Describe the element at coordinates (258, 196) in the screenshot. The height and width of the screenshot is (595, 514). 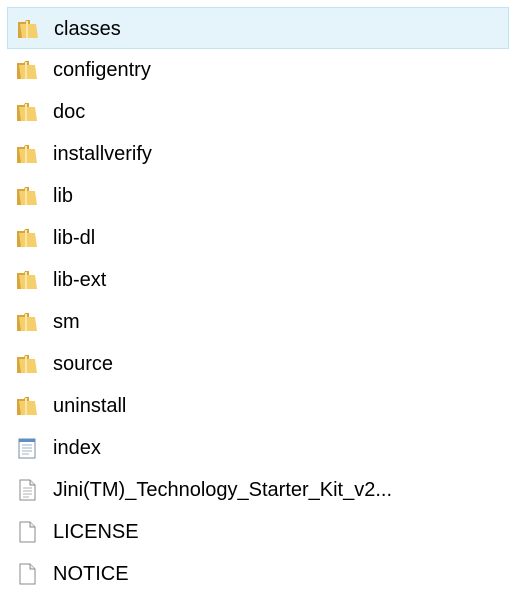
I see `list-item-lib: lib` at that location.